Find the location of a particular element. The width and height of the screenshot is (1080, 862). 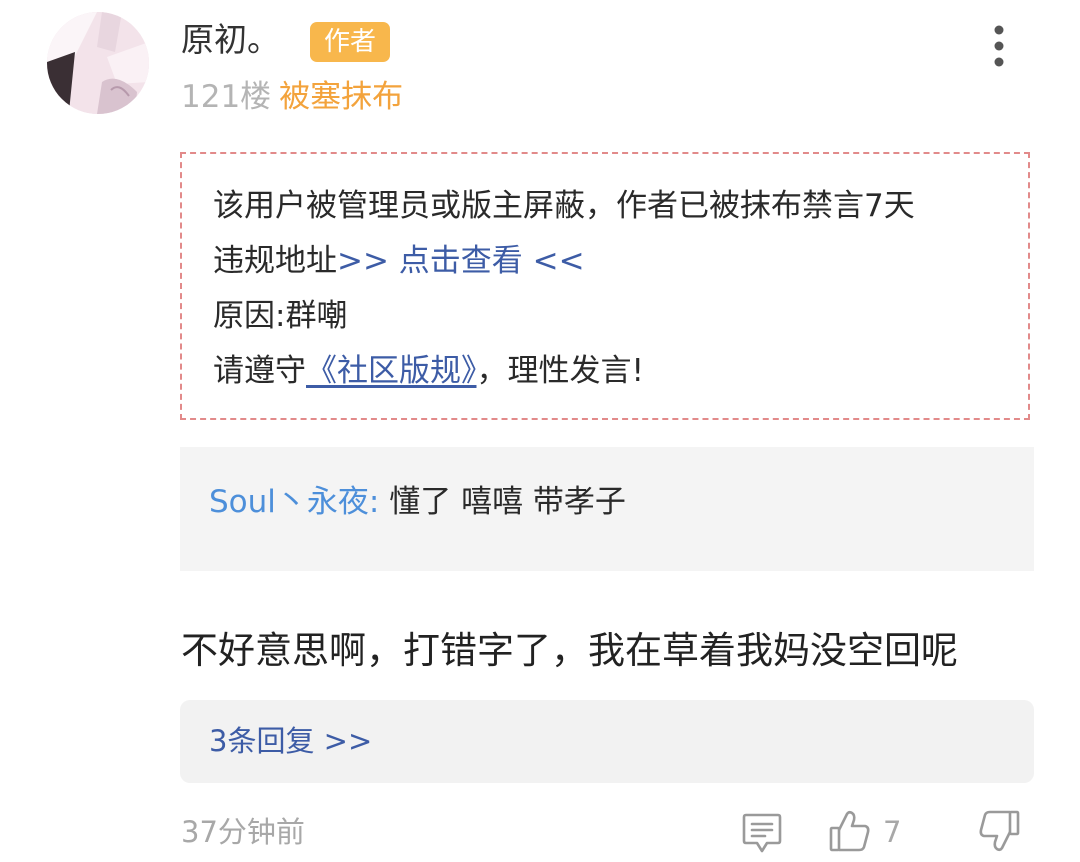

comment-button is located at coordinates (762, 833).